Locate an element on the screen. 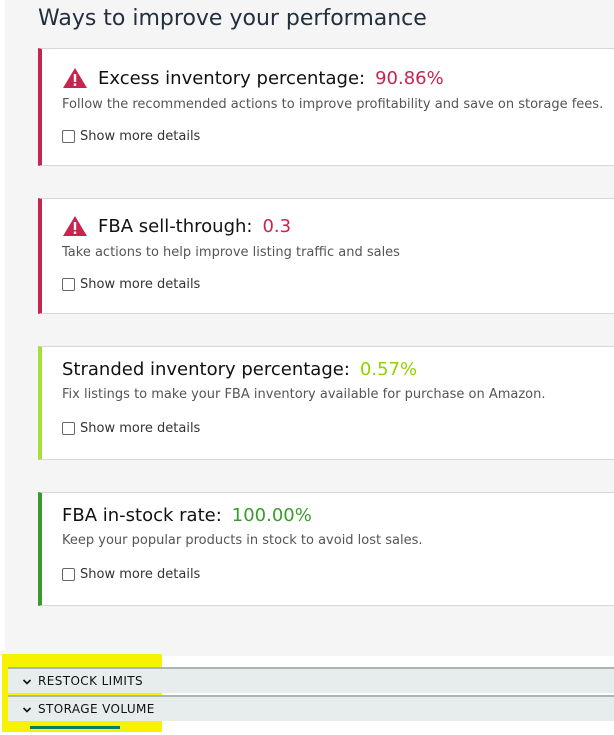 This screenshot has height=735, width=614. restock-limits-accordion: RESTOCK LIMITS is located at coordinates (311, 680).